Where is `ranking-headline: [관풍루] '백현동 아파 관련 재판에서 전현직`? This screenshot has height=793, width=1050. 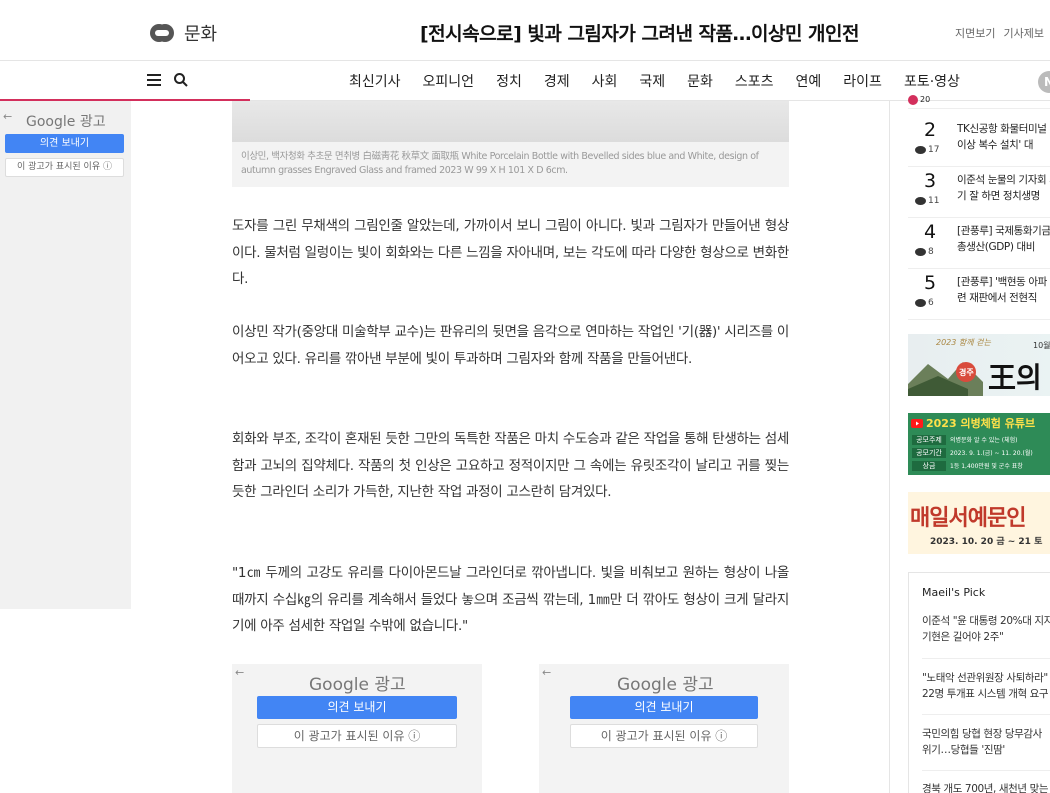 ranking-headline: [관풍루] '백현동 아파 관련 재판에서 전현직 is located at coordinates (1003, 290).